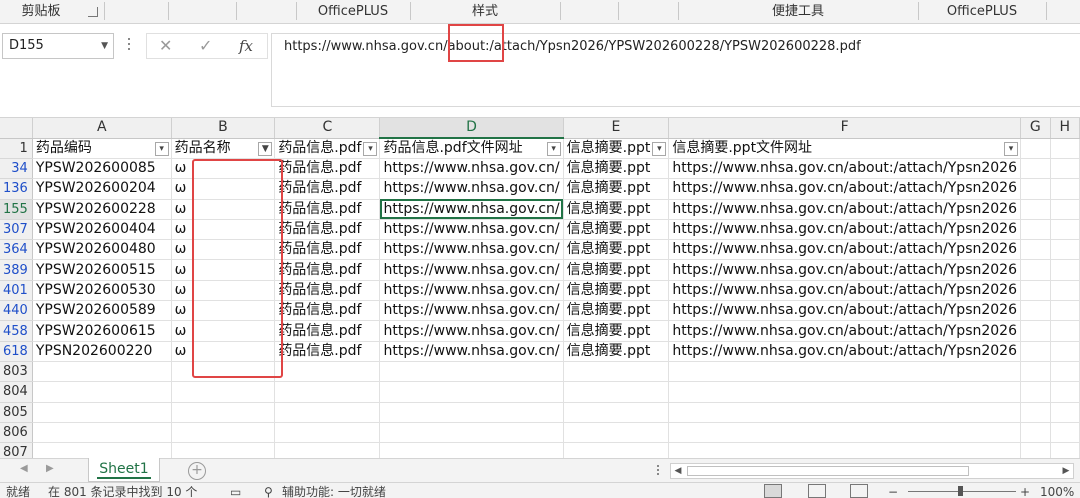 The width and height of the screenshot is (1080, 498). I want to click on enter-icon: ✓, so click(205, 45).